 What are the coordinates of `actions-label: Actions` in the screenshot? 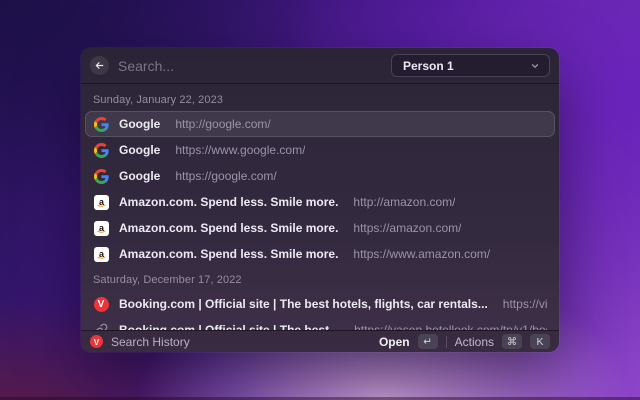 It's located at (474, 341).